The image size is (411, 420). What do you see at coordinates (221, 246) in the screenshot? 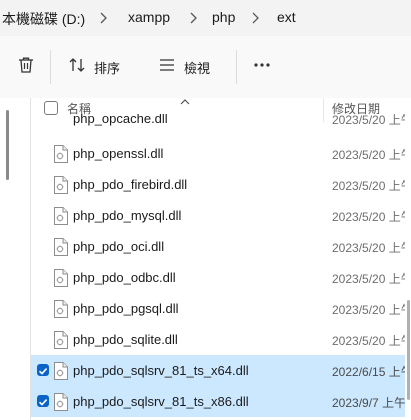
I see `table-row: php_pdo_oci.dll 2023/5/20 上午` at bounding box center [221, 246].